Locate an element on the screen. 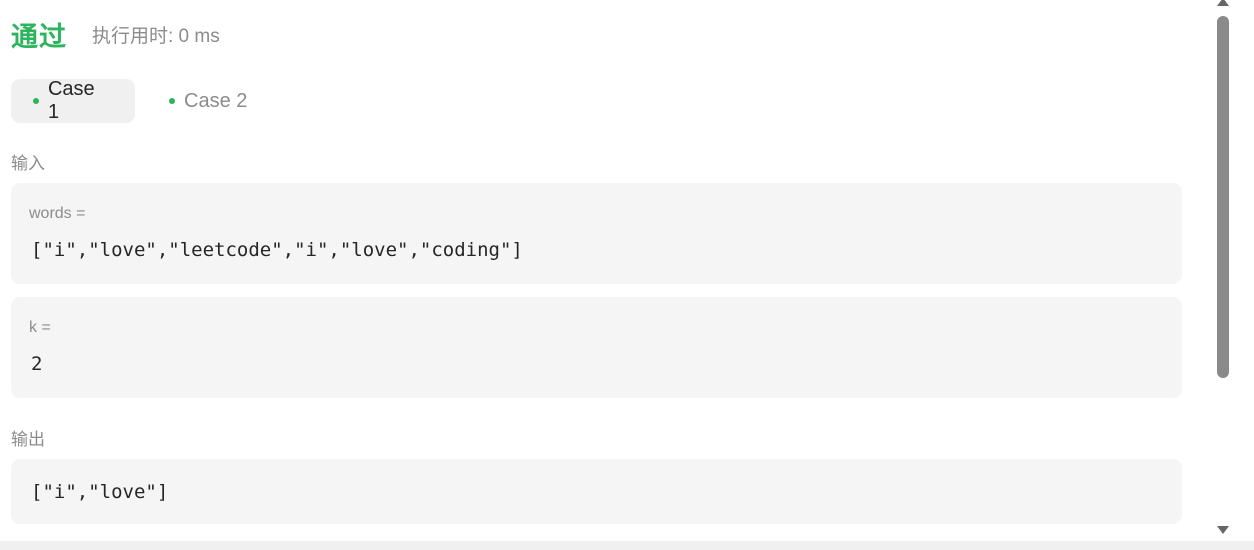 This screenshot has width=1254, height=550. case-tabs: Case 1 Case 2 is located at coordinates (147, 100).